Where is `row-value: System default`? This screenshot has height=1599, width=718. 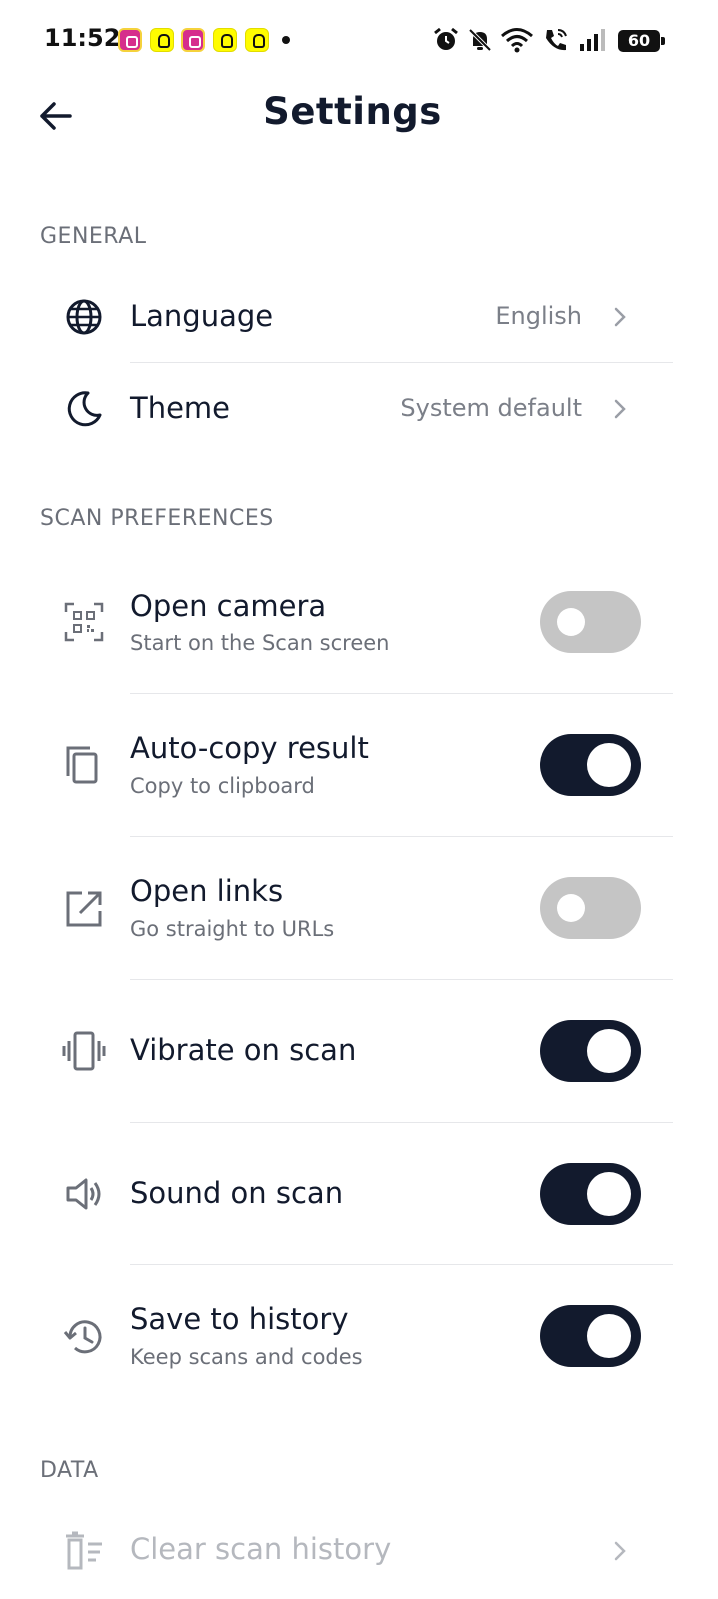 row-value: System default is located at coordinates (491, 408).